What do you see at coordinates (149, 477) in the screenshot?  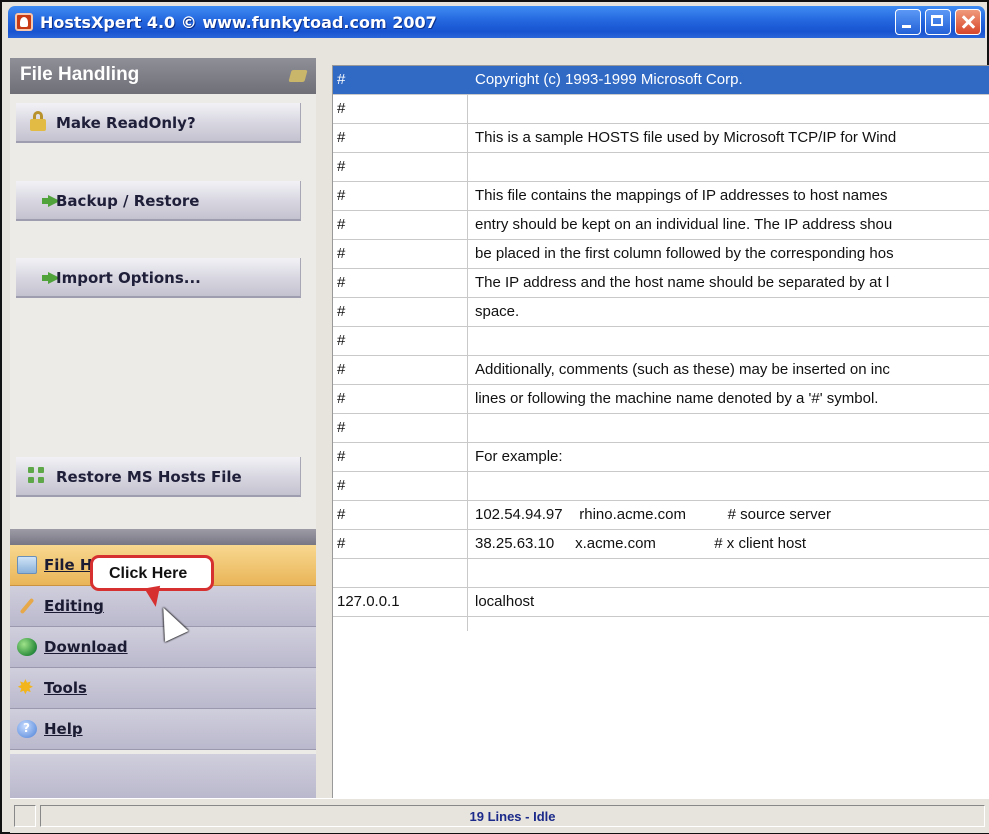 I see `restore-ms-hosts-label: Restore MS Hosts File` at bounding box center [149, 477].